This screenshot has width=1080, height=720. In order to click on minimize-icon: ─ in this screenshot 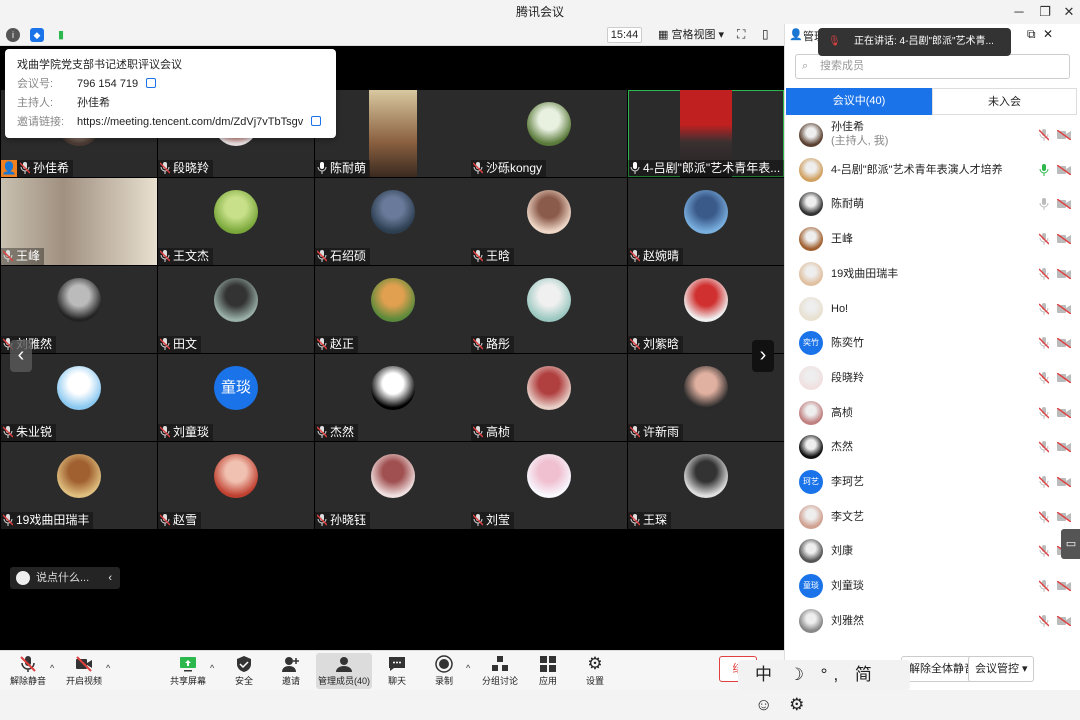, I will do `click(1019, 12)`.